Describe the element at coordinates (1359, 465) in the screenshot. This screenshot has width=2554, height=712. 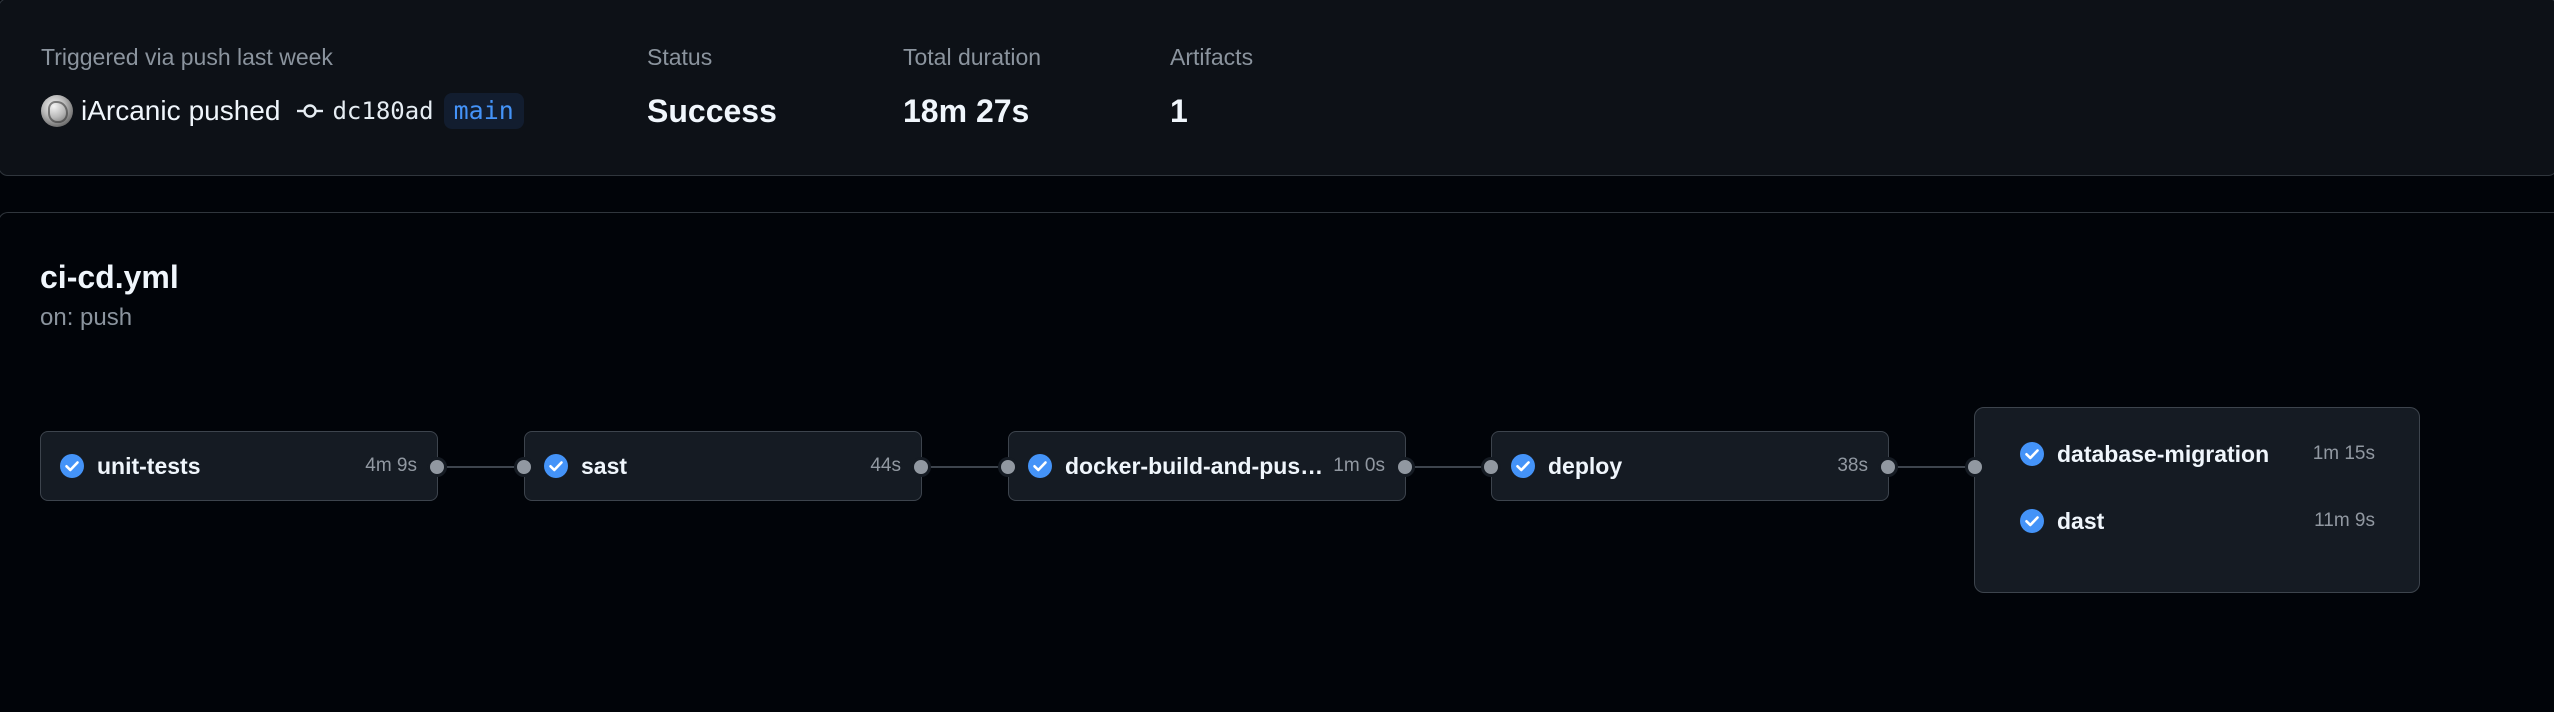
I see `job-duration: 1m 0s` at that location.